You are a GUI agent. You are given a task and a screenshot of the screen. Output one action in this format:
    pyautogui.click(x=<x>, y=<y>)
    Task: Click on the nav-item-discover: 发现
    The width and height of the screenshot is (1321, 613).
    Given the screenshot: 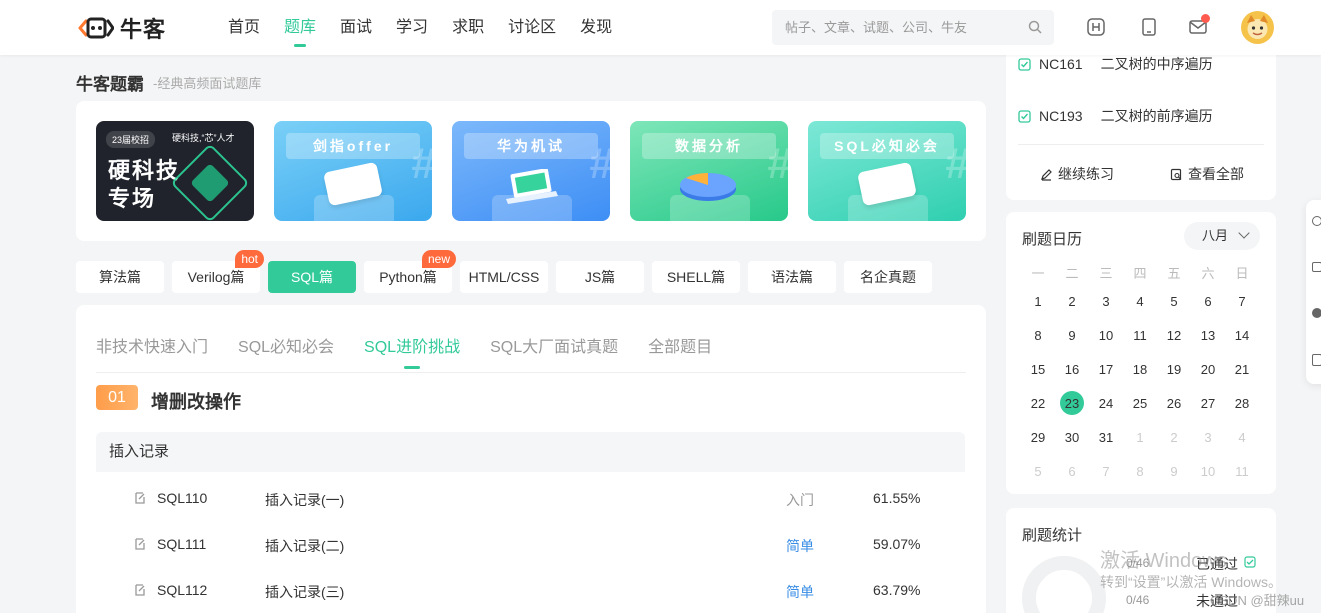 What is the action you would take?
    pyautogui.click(x=596, y=27)
    